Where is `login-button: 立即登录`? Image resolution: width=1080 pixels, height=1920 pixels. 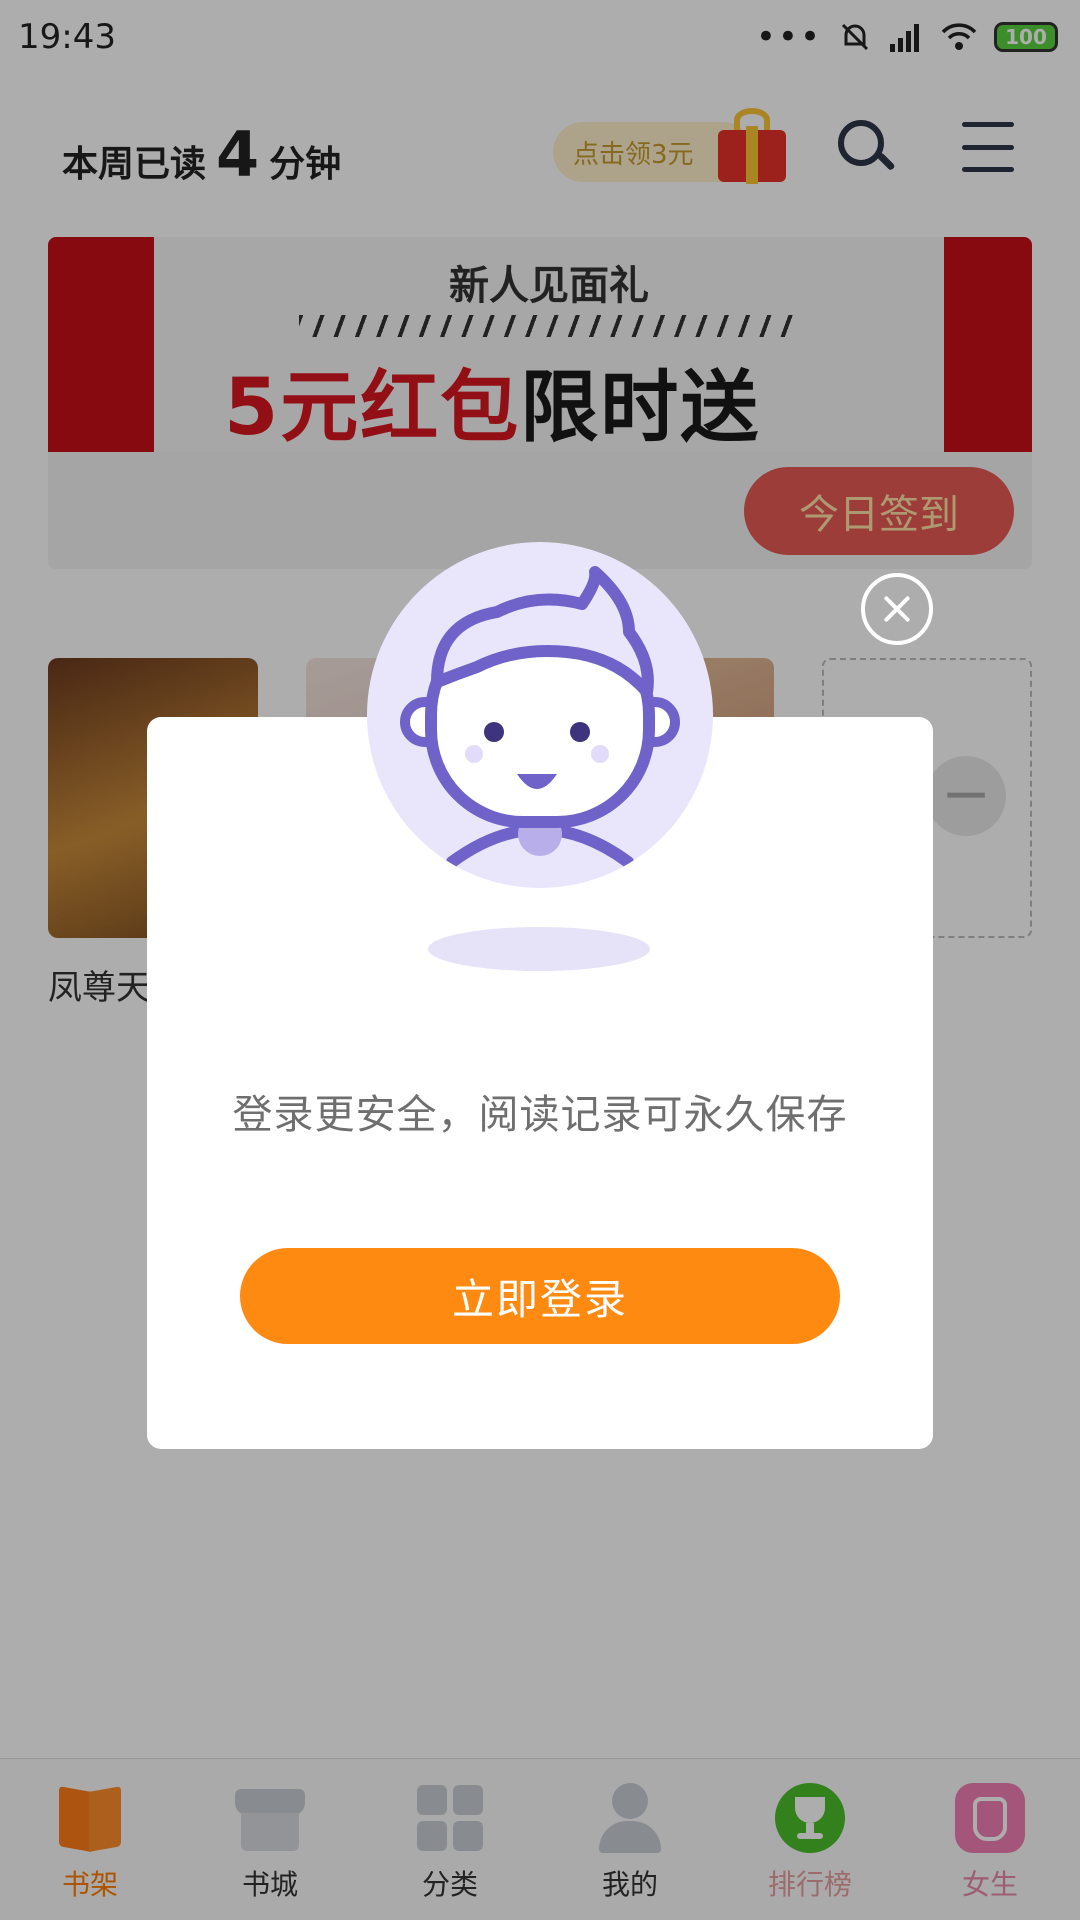 login-button: 立即登录 is located at coordinates (540, 1296).